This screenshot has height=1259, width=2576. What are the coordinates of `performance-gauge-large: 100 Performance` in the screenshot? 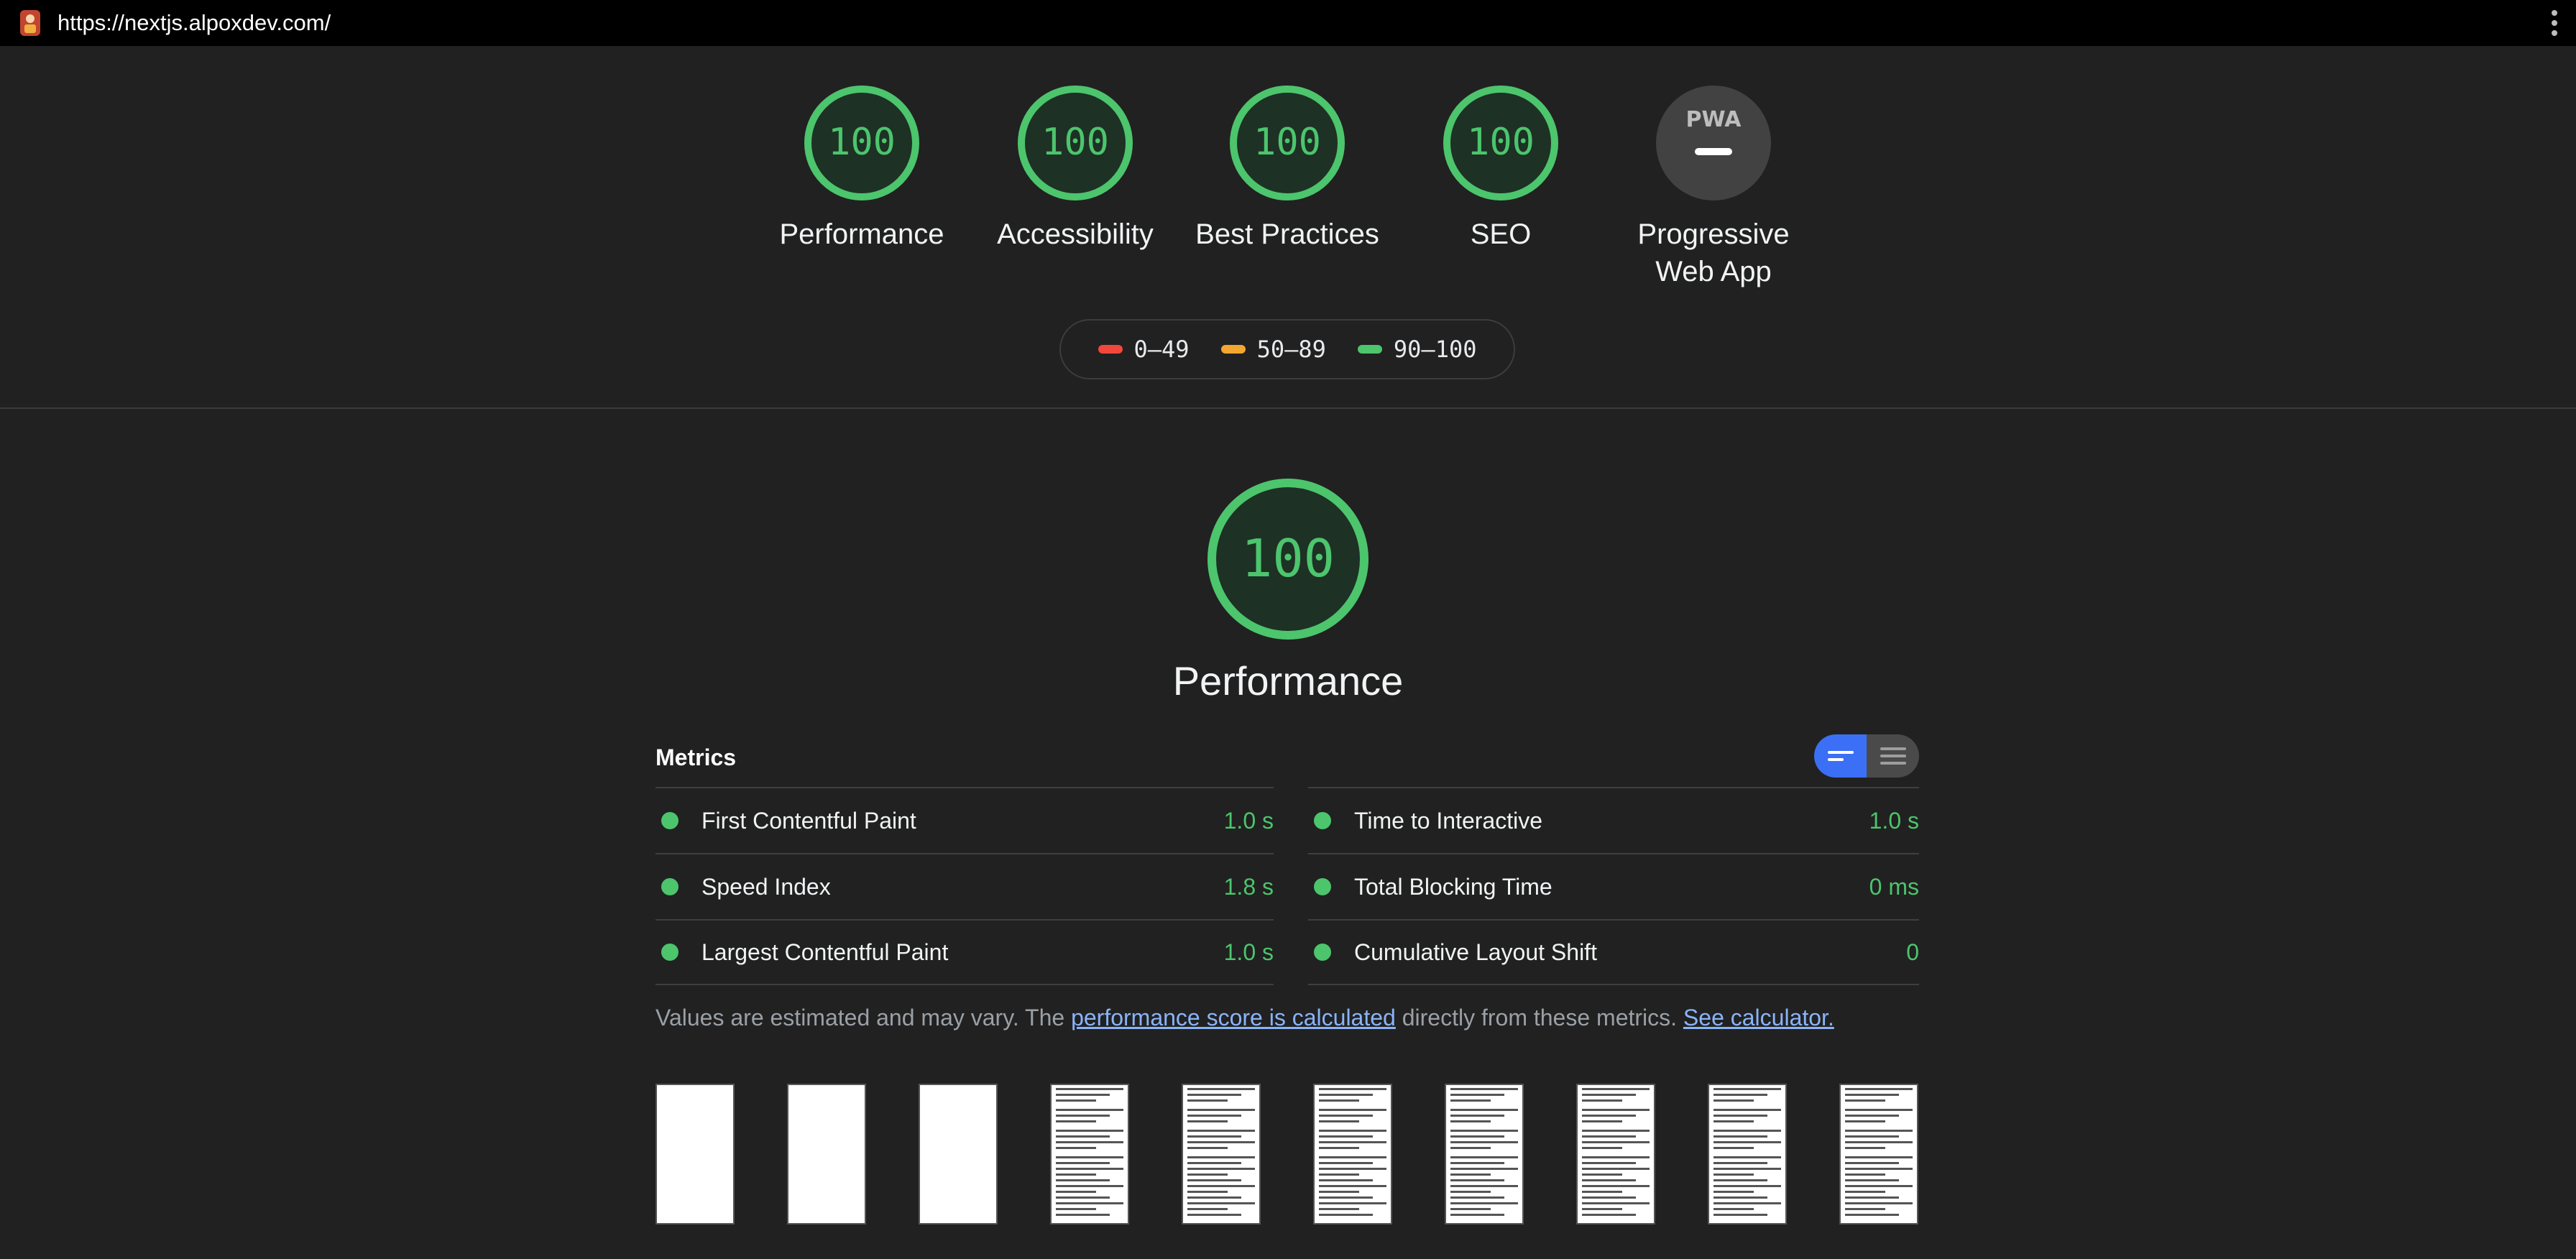 It's located at (1288, 592).